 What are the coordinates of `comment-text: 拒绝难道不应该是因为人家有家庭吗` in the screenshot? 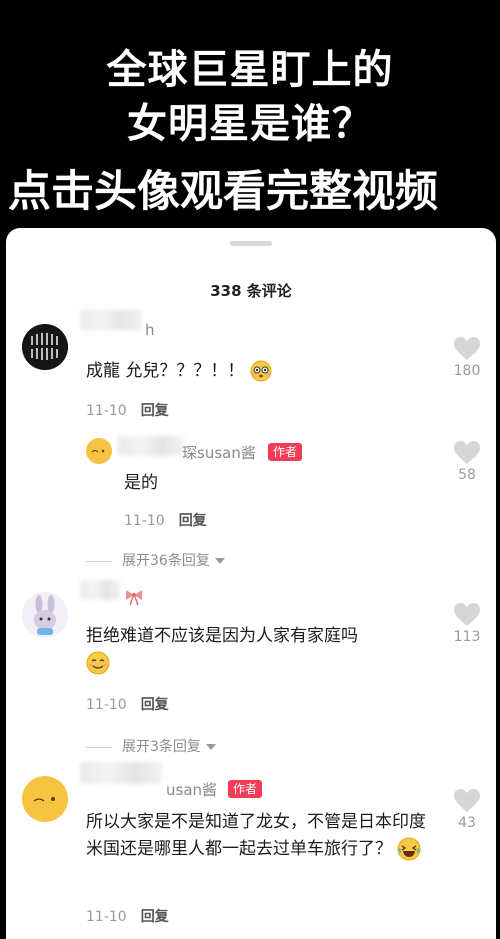 It's located at (256, 650).